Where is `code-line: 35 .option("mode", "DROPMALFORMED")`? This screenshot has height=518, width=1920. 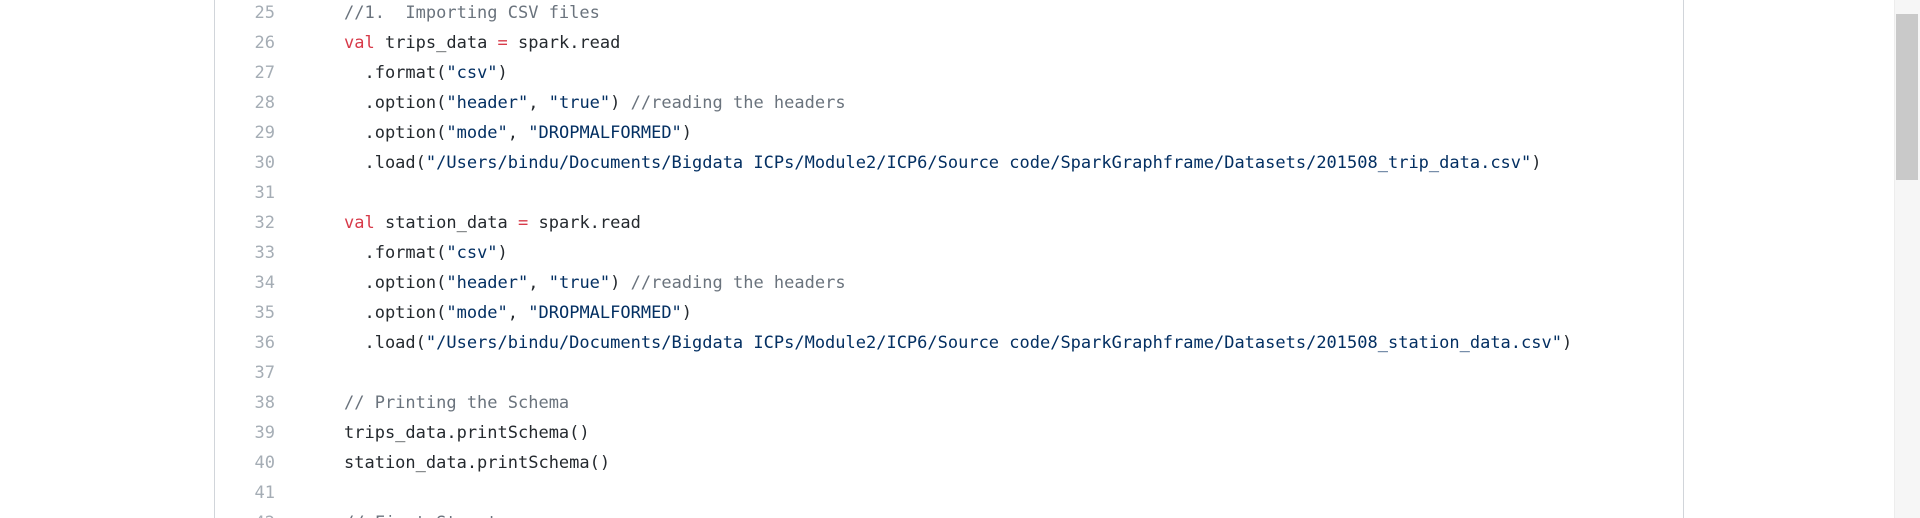
code-line: 35 .option("mode", "DROPMALFORMED") is located at coordinates (949, 313).